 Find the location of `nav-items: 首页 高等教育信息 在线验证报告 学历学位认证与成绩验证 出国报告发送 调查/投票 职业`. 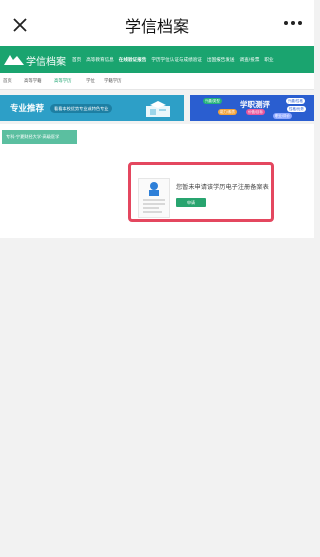

nav-items: 首页 高等教育信息 在线验证报告 学历学位认证与成绩验证 出国报告发送 调查/投票 职业 is located at coordinates (175, 59).